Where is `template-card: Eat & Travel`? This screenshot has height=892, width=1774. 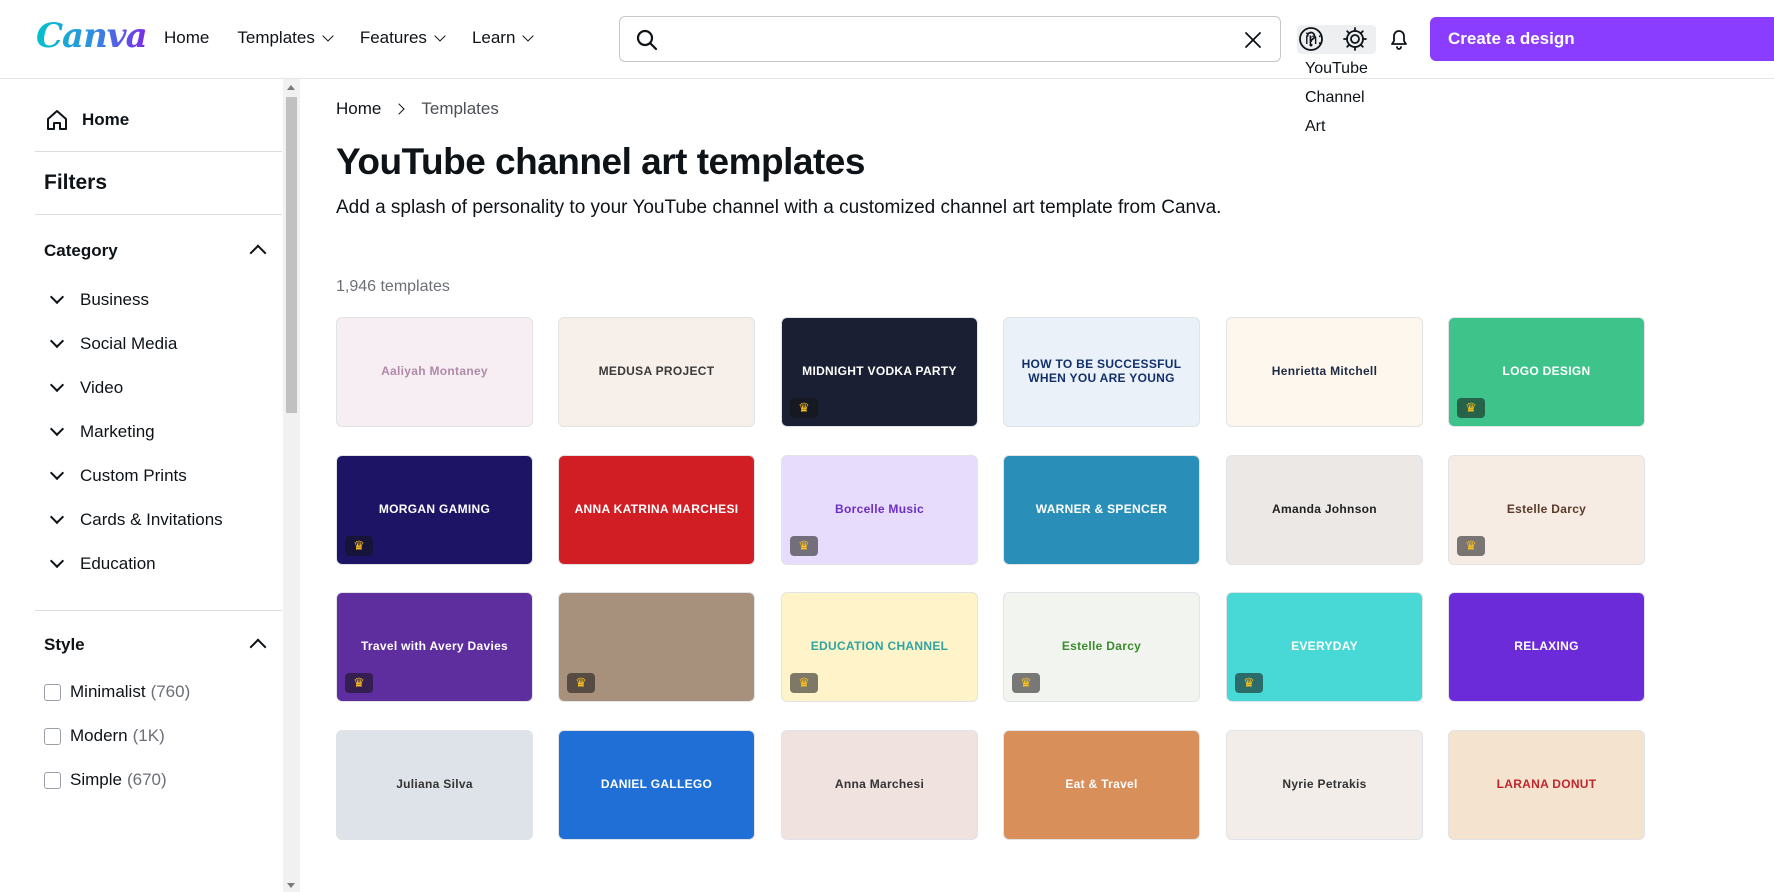
template-card: Eat & Travel is located at coordinates (1101, 785).